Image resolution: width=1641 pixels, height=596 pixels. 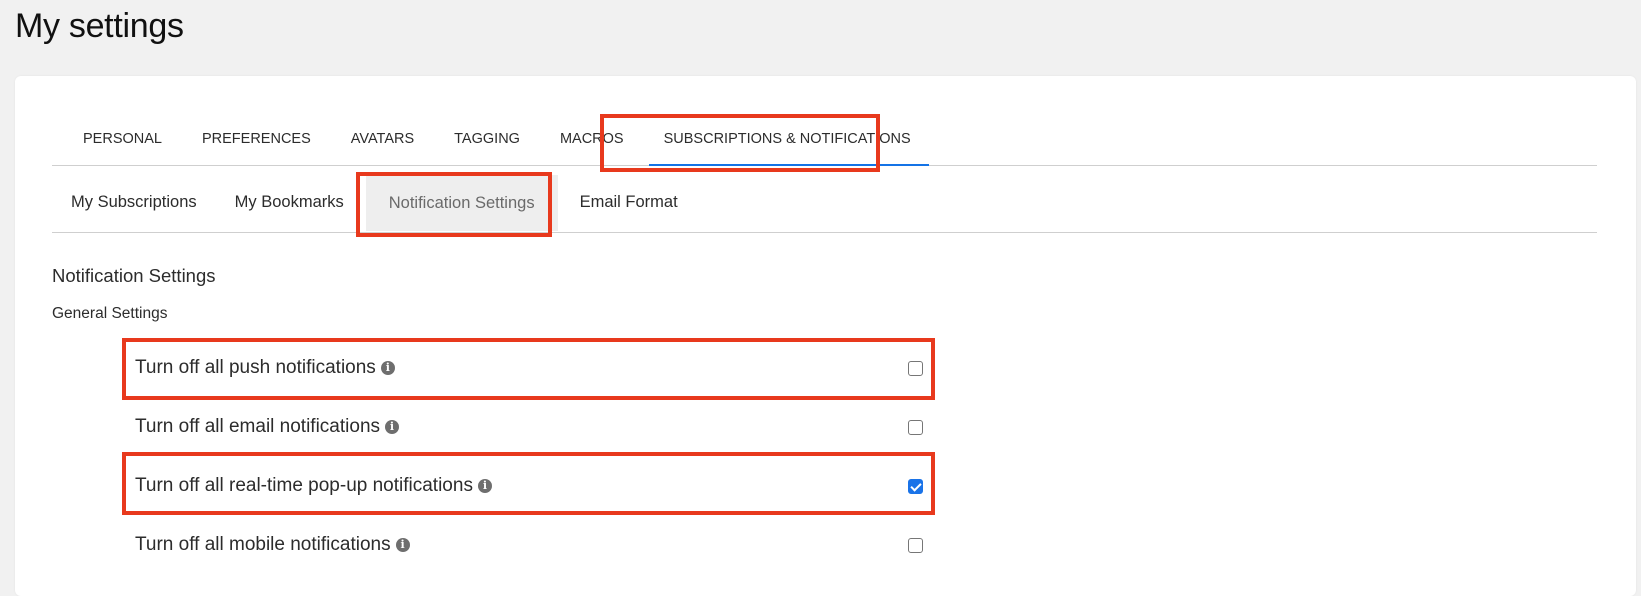 What do you see at coordinates (527, 427) in the screenshot?
I see `setting-row-email: Turn off all email notifications i` at bounding box center [527, 427].